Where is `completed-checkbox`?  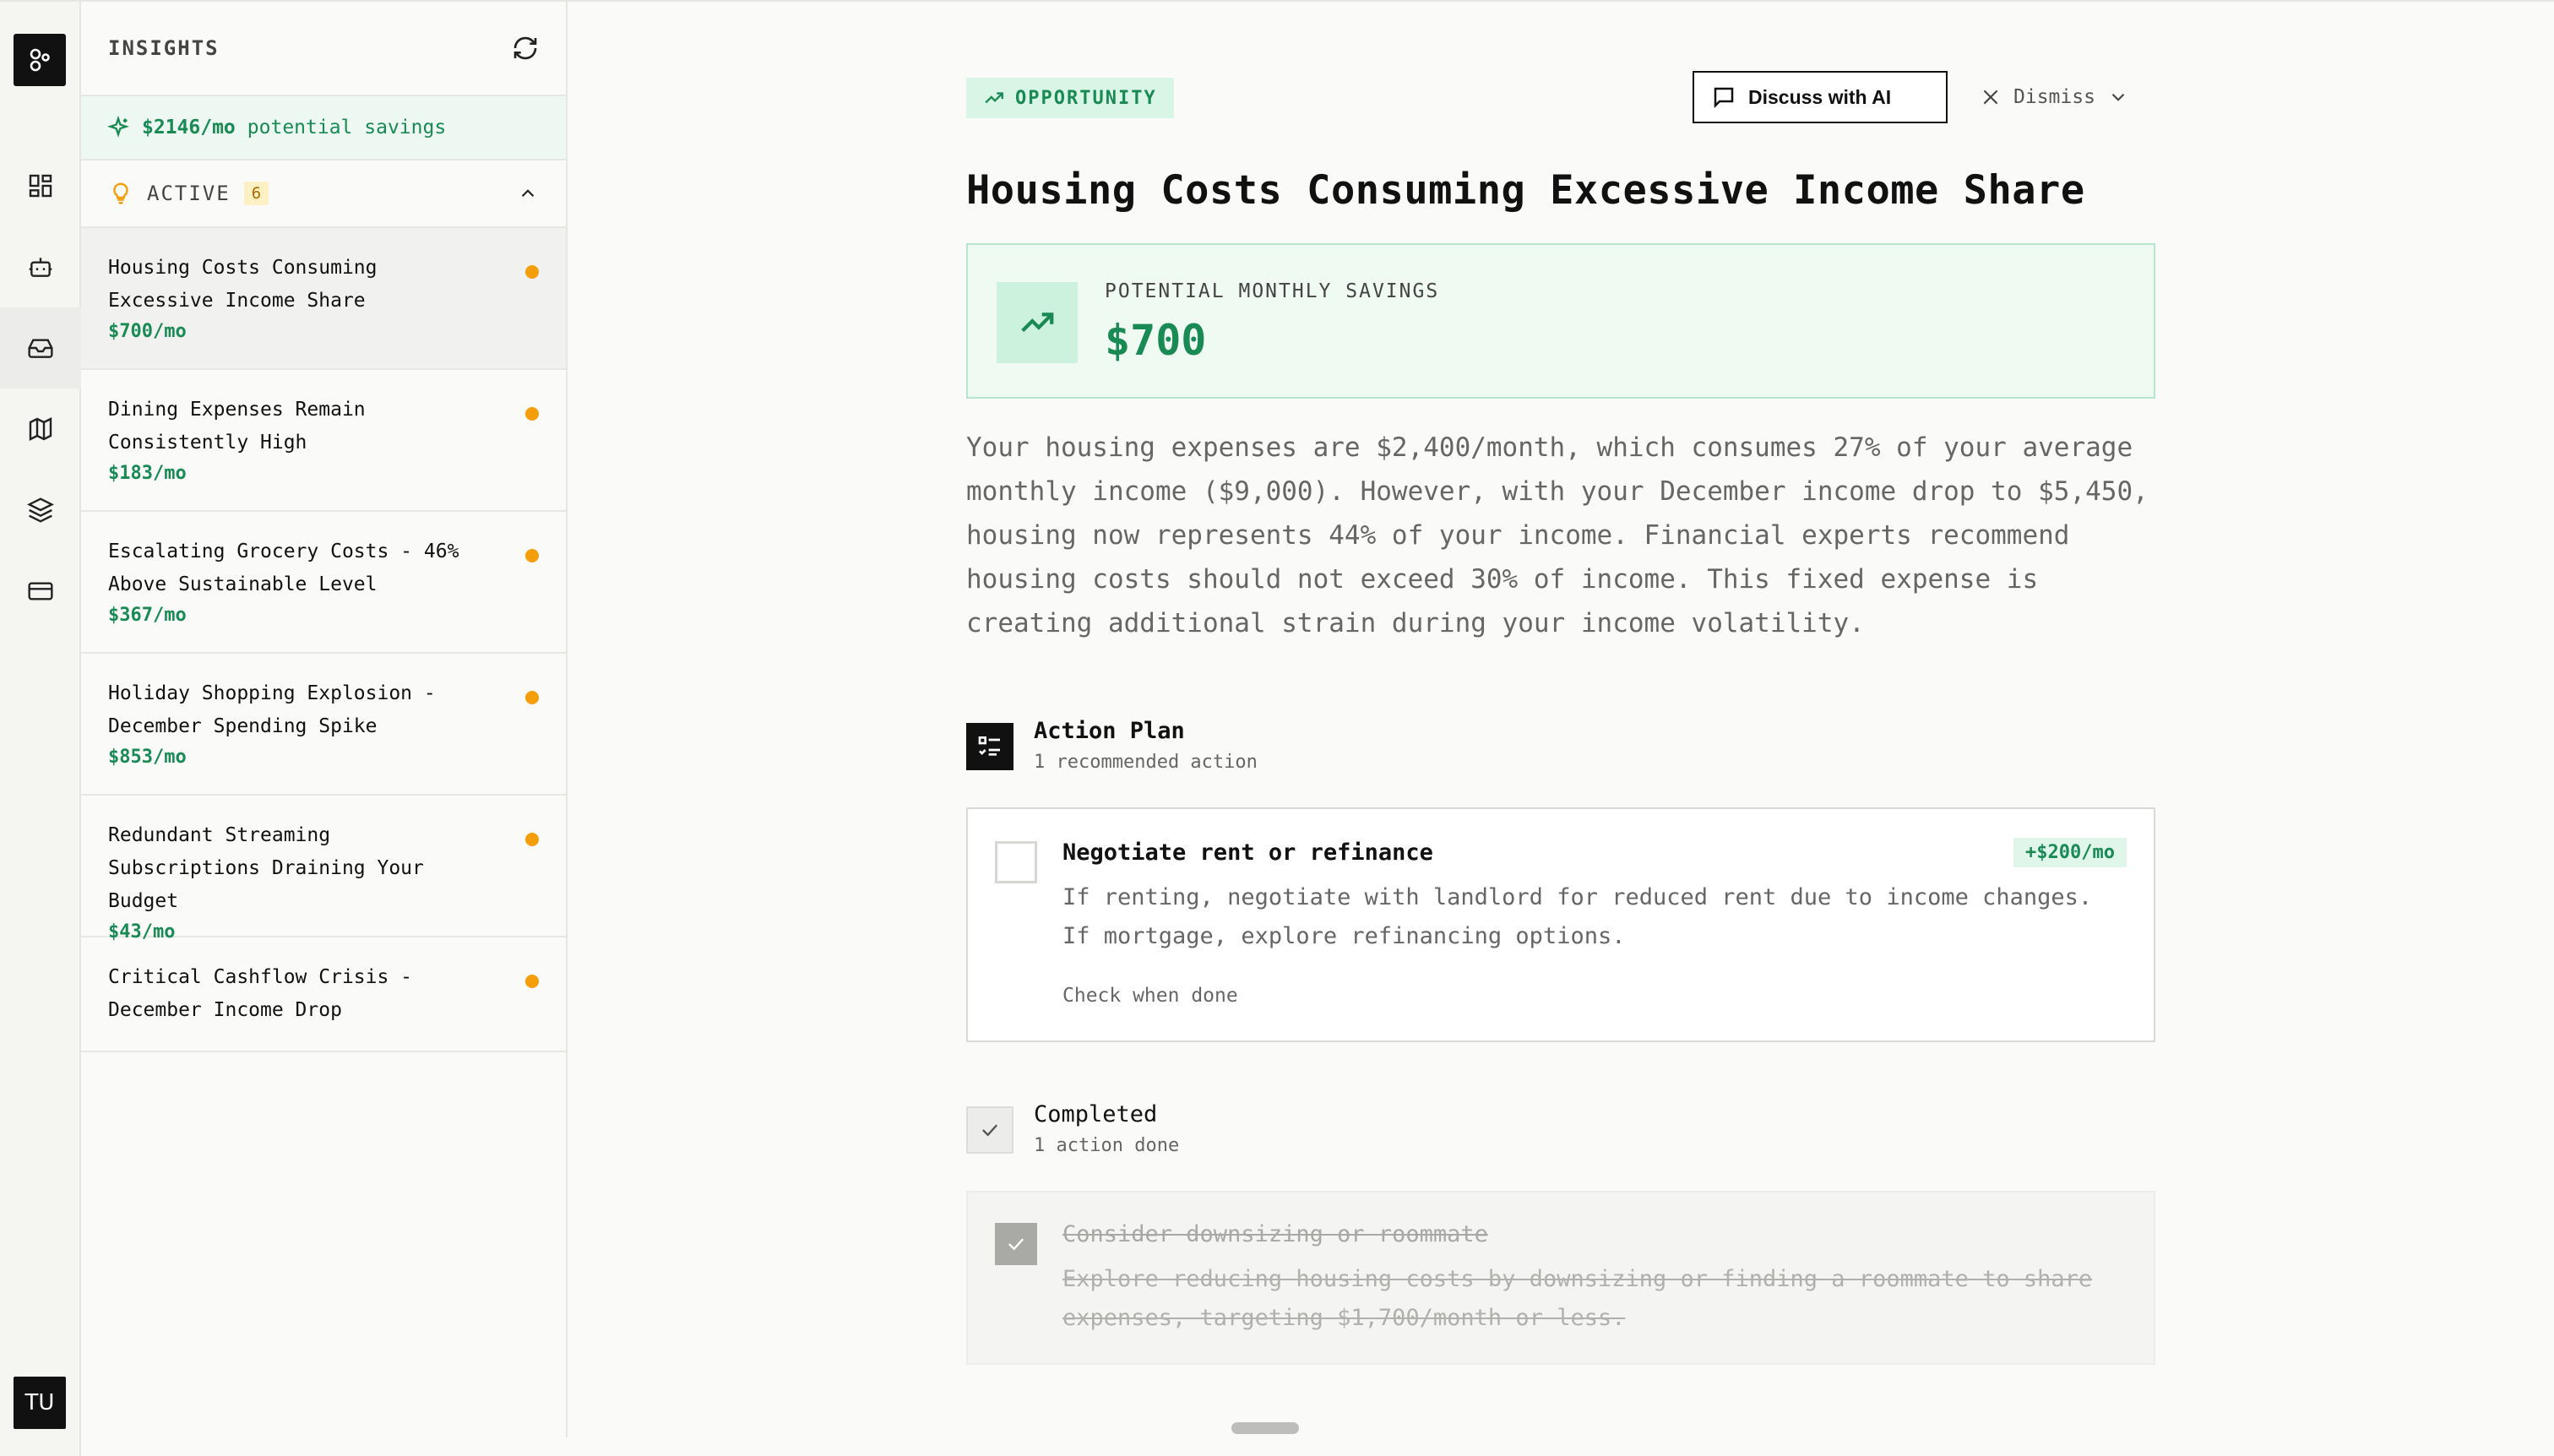
completed-checkbox is located at coordinates (1016, 1244).